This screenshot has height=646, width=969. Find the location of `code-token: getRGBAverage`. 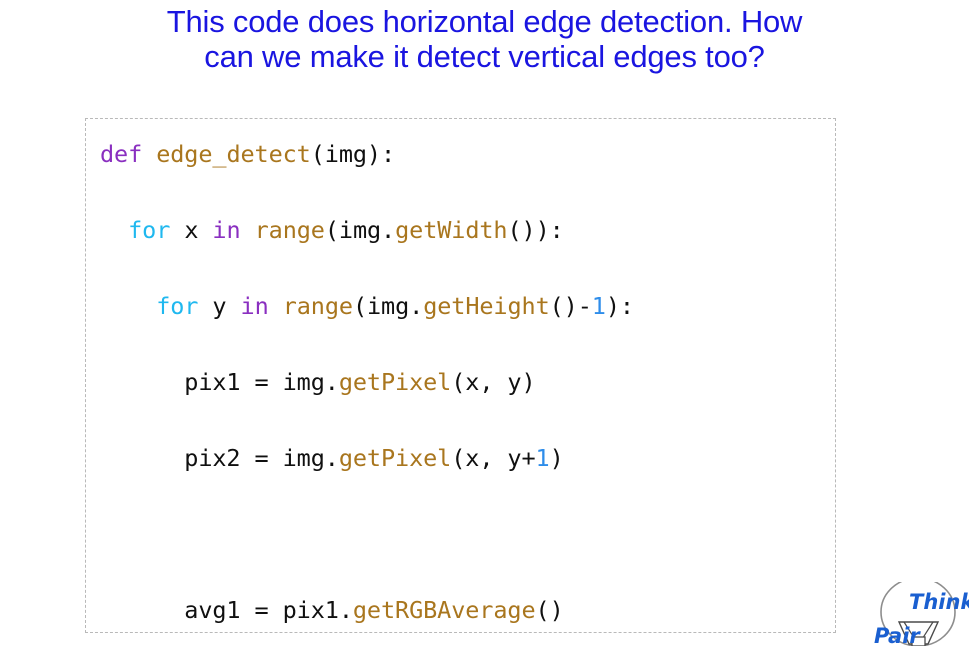

code-token: getRGBAverage is located at coordinates (444, 610).